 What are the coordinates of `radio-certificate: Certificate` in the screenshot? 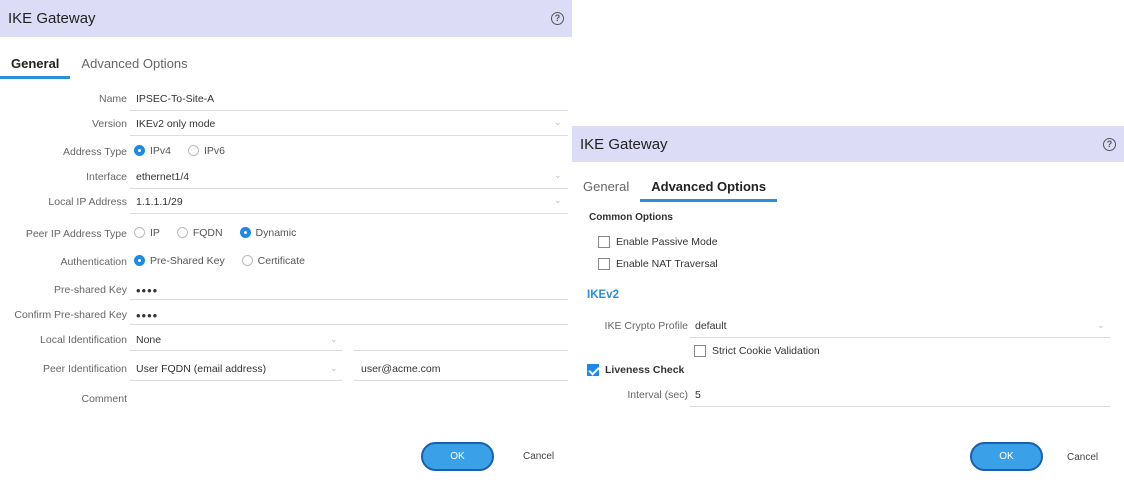 It's located at (273, 261).